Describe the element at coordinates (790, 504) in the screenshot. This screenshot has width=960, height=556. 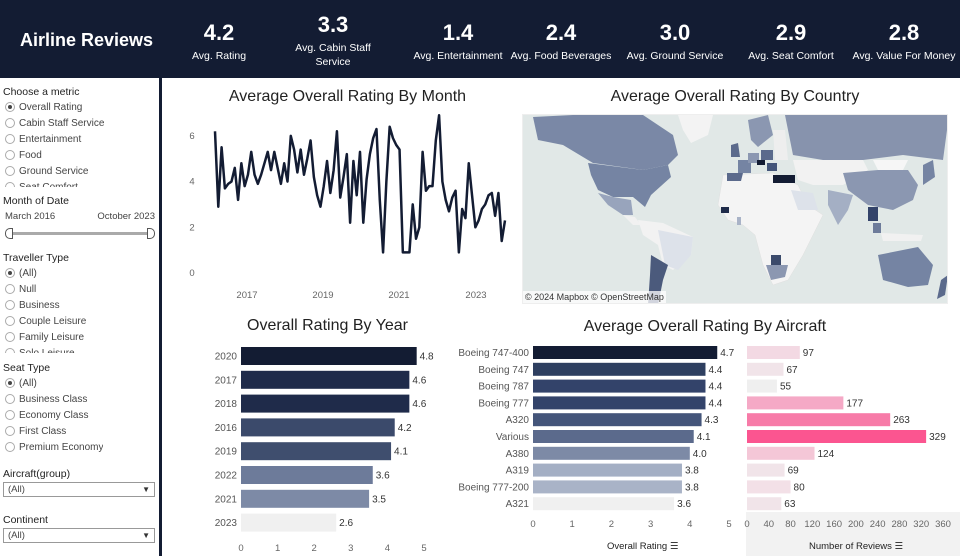
I see `bar-value-label: 63` at that location.